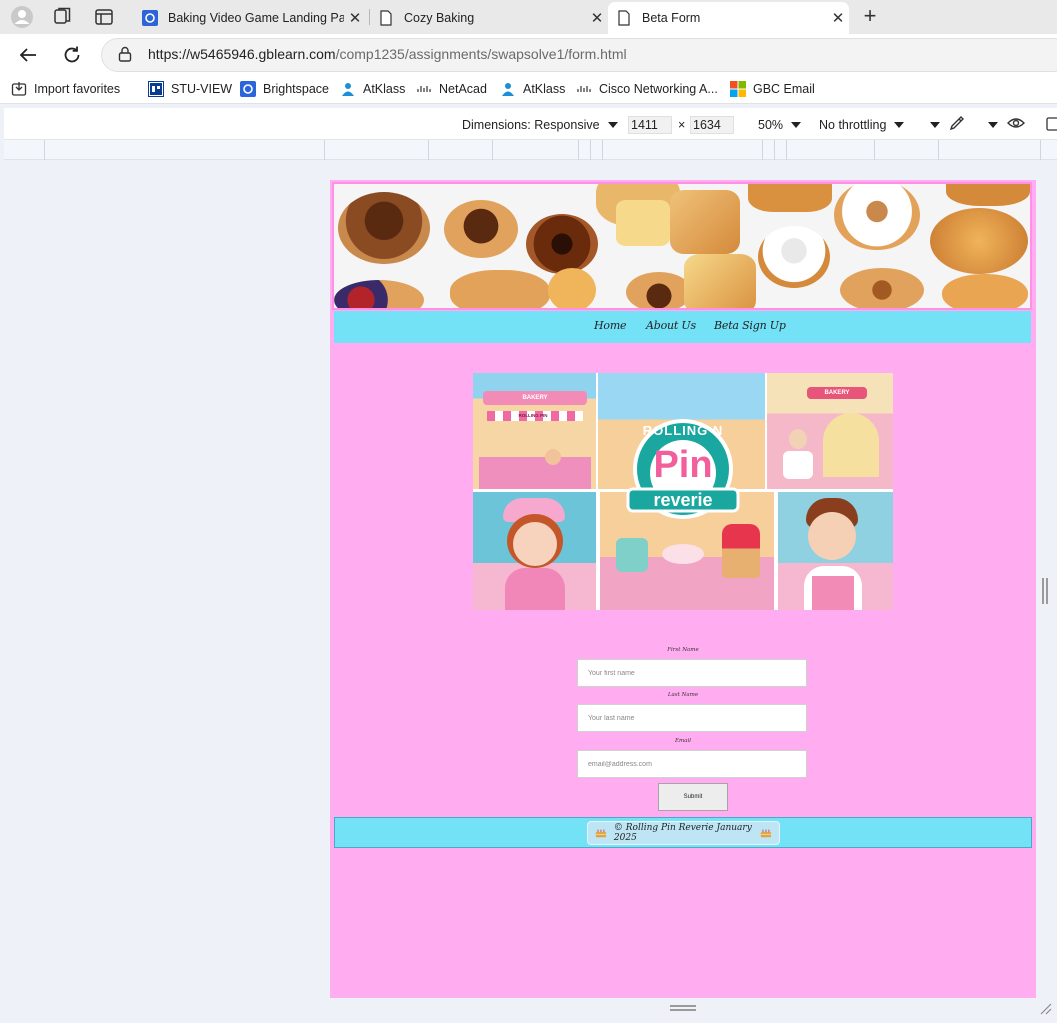  I want to click on first-name-field, so click(692, 673).